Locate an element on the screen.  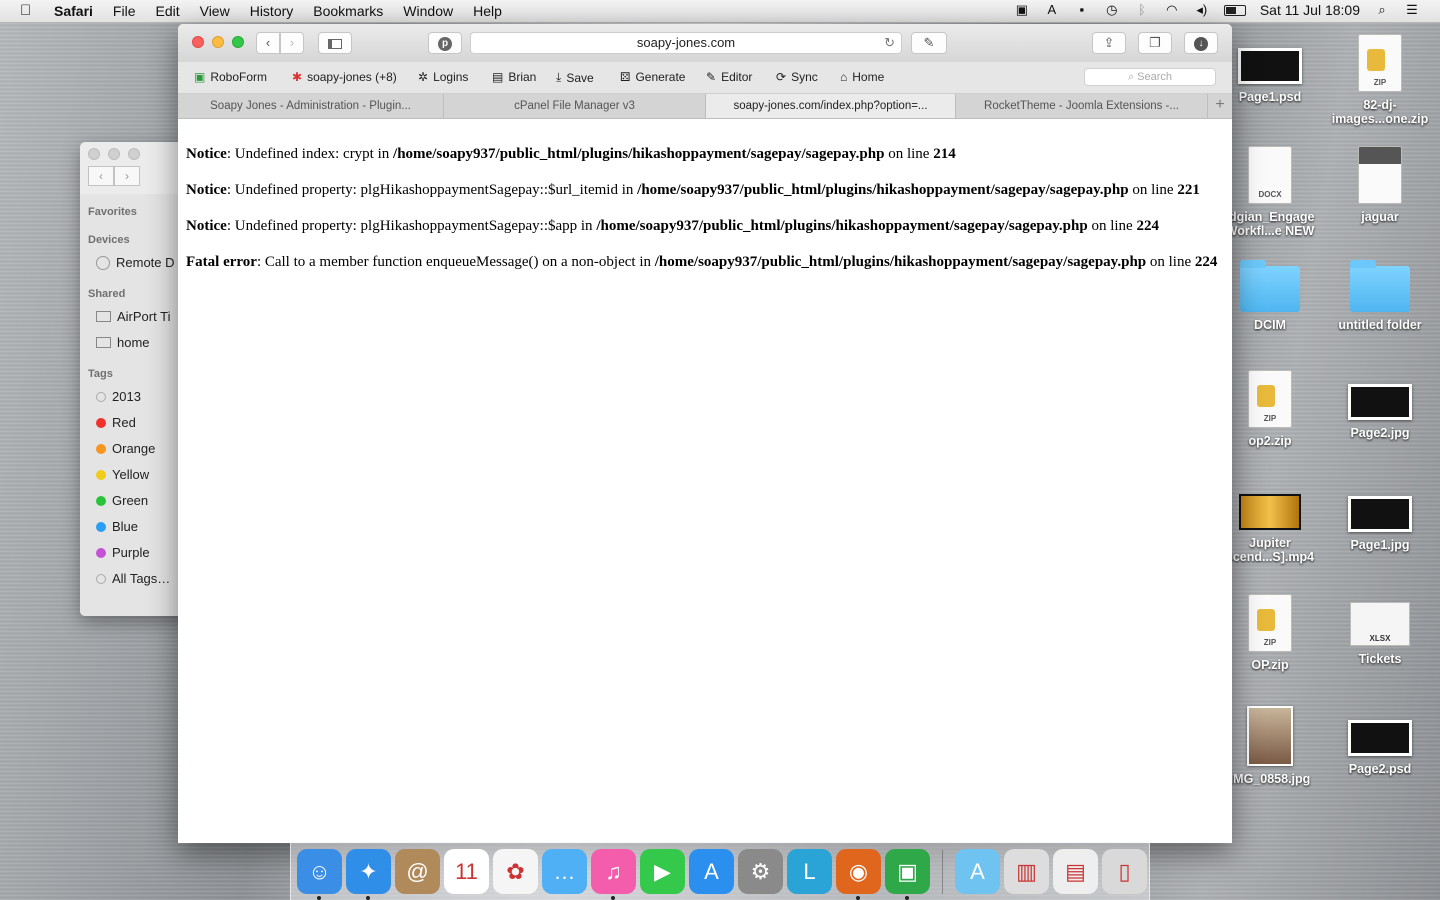
bluetooth-icon: ᛒ is located at coordinates (1142, 10).